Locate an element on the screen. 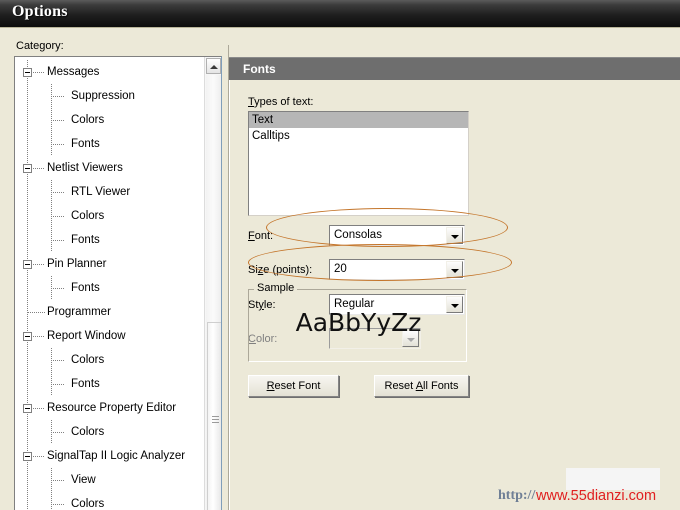  window-title: Options is located at coordinates (40, 11).